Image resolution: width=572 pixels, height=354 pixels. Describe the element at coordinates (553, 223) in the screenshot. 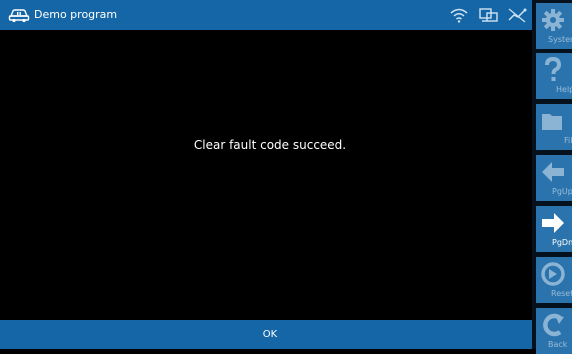

I see `arrow-right-icon` at that location.